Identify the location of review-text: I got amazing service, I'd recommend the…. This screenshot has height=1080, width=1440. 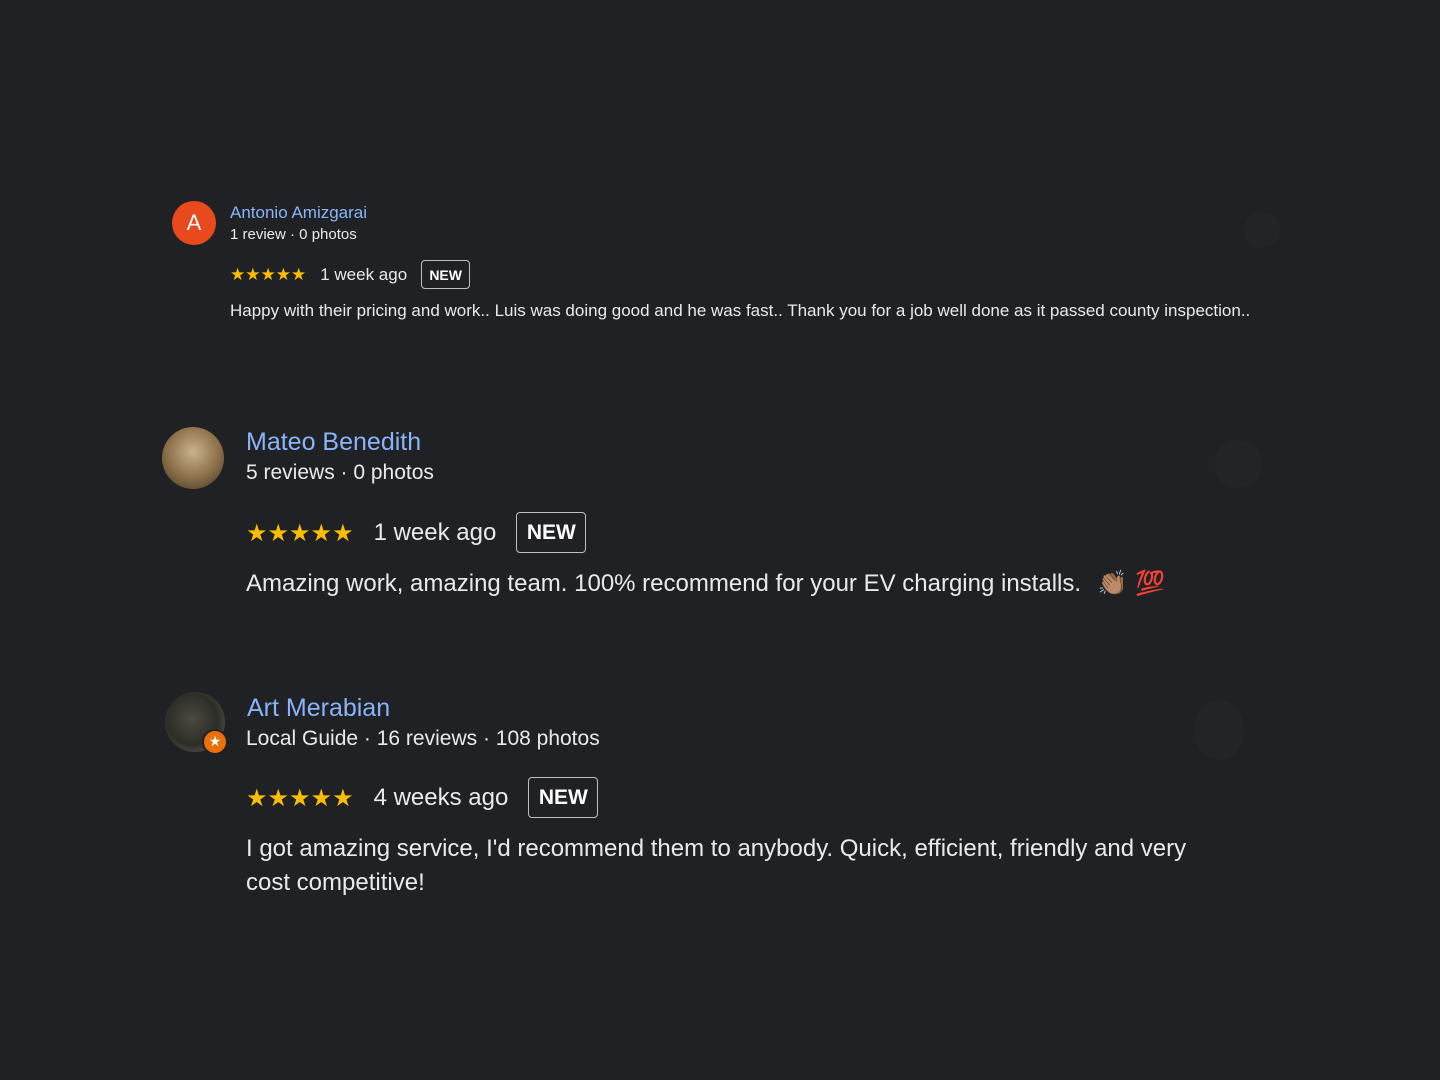
(716, 865).